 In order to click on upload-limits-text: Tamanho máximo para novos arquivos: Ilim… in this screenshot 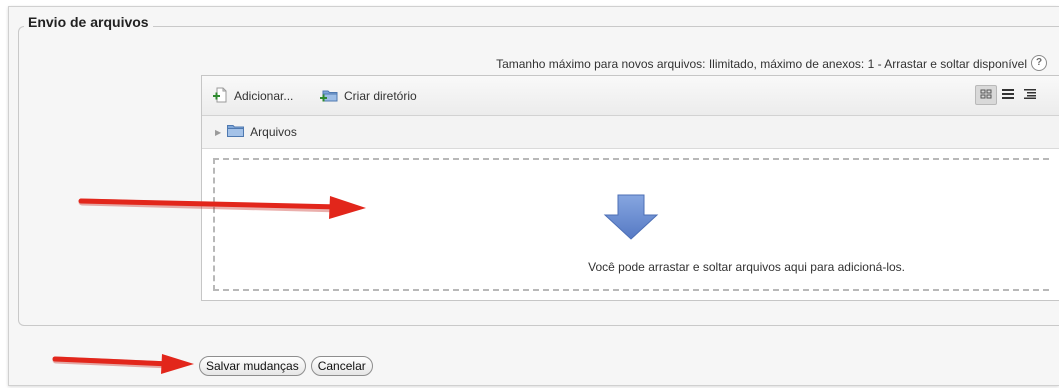, I will do `click(761, 64)`.